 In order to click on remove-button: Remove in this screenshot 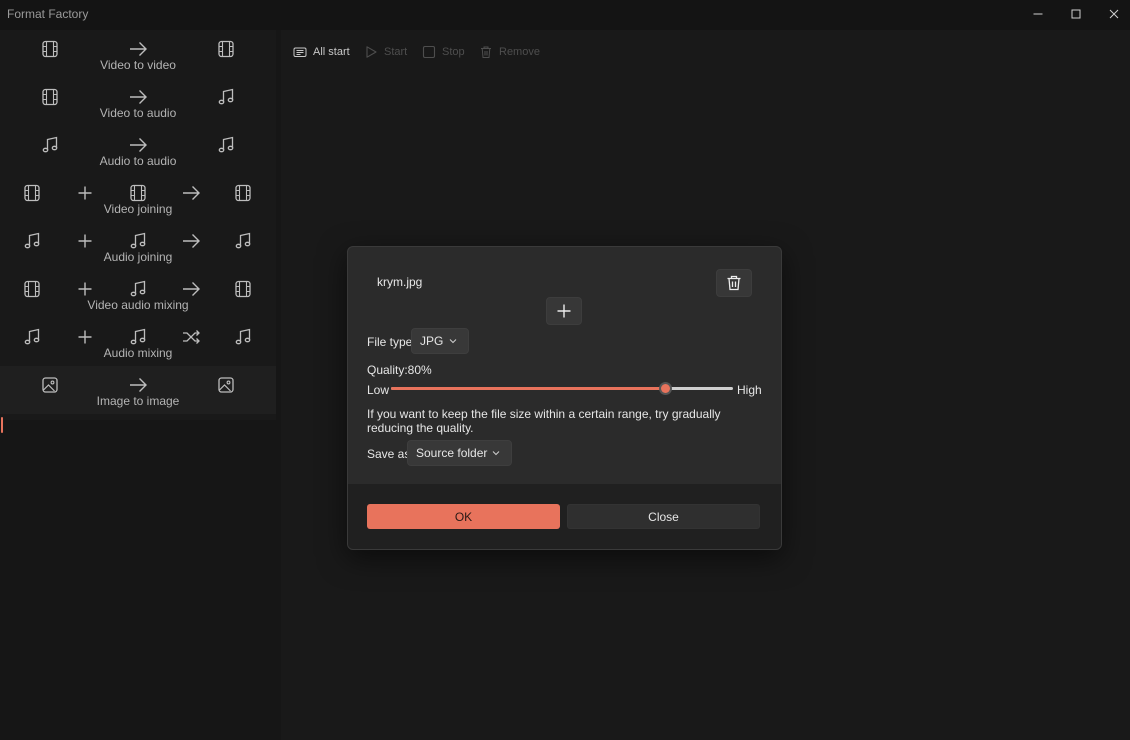, I will do `click(509, 52)`.